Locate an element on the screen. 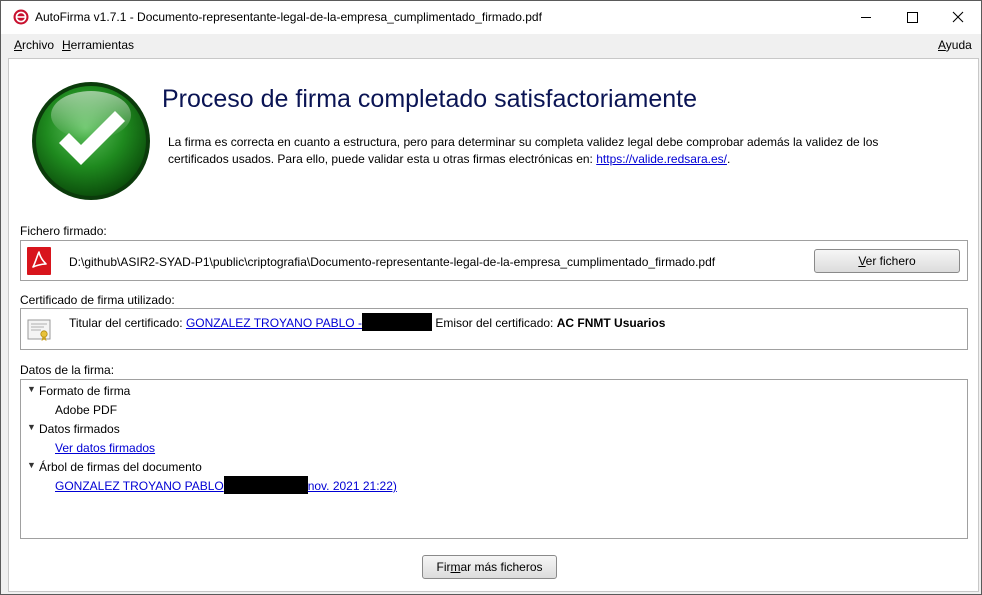  minimize-icon is located at coordinates (866, 17).